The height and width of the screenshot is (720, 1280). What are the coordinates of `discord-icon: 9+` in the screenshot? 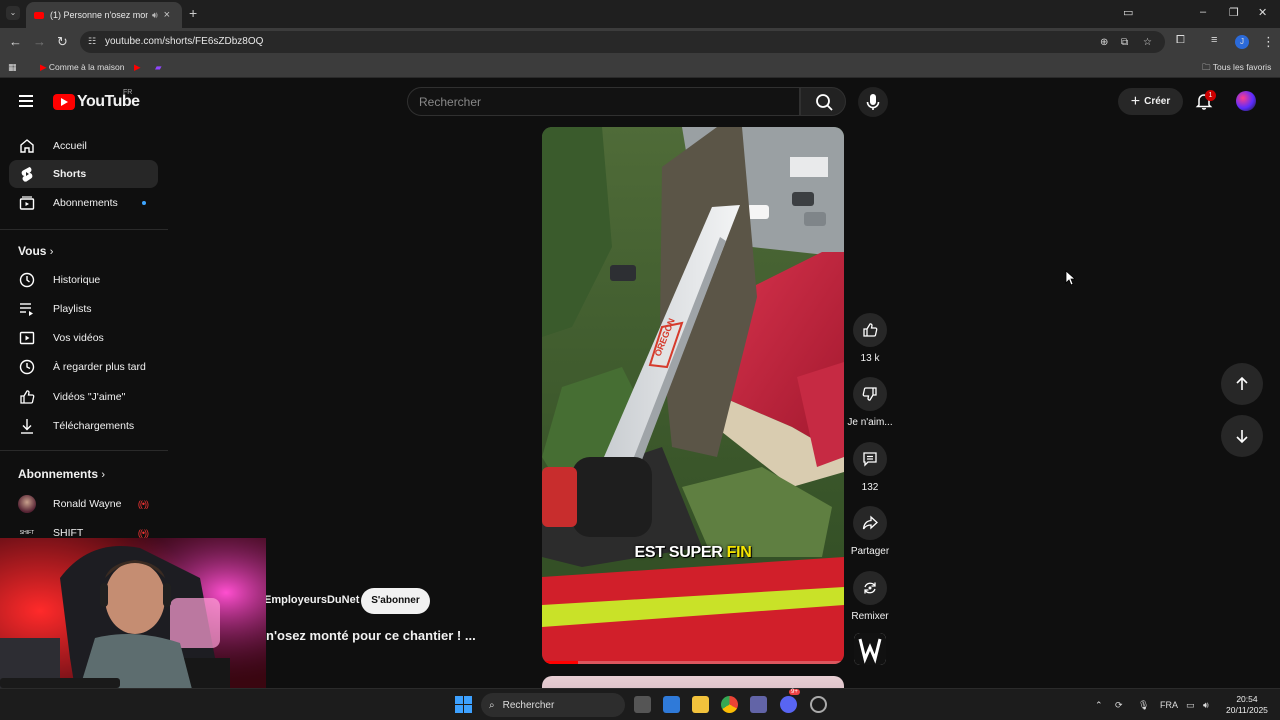 It's located at (790, 701).